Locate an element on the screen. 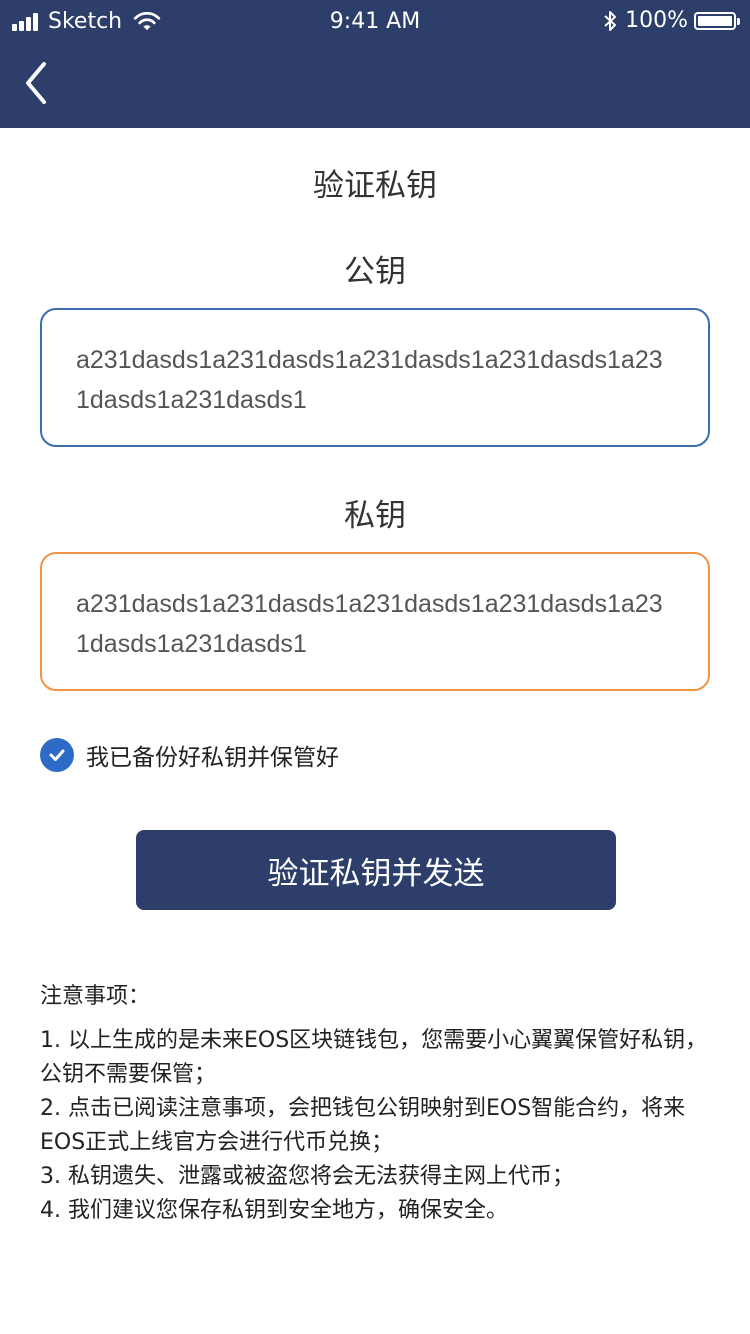 This screenshot has height=1334, width=750. notes-item: 3. 私钥遗失、泄露或被盗您将会无法获得主网上代币； is located at coordinates (307, 1176).